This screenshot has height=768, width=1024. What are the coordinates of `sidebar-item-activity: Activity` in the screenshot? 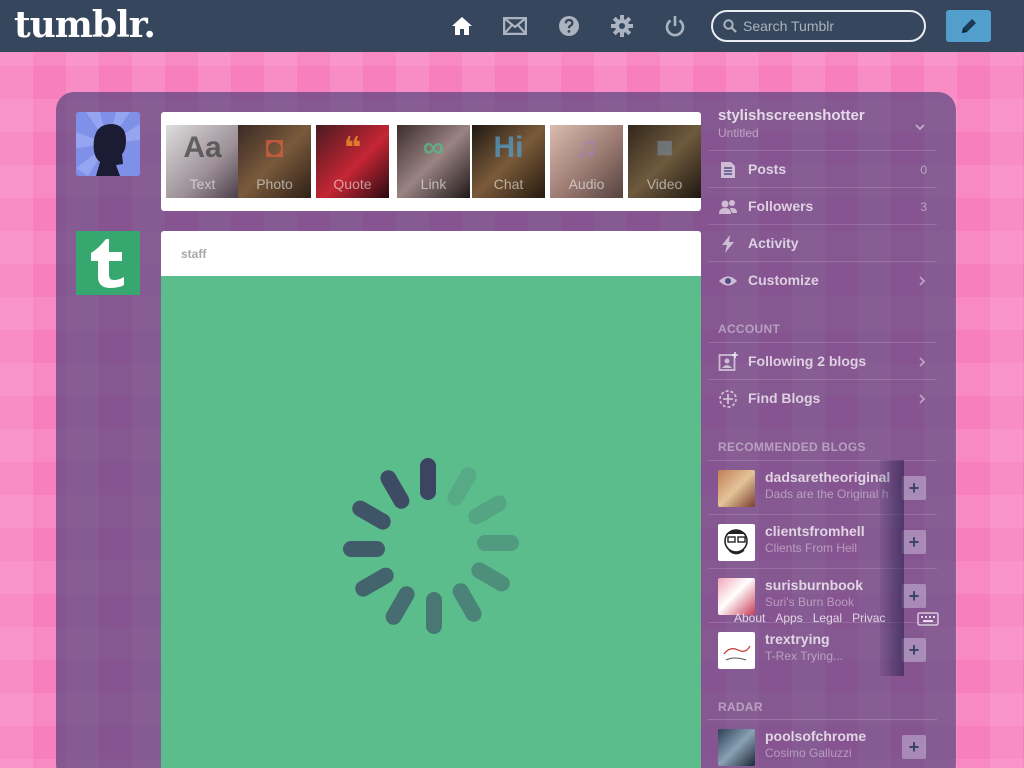 It's located at (822, 242).